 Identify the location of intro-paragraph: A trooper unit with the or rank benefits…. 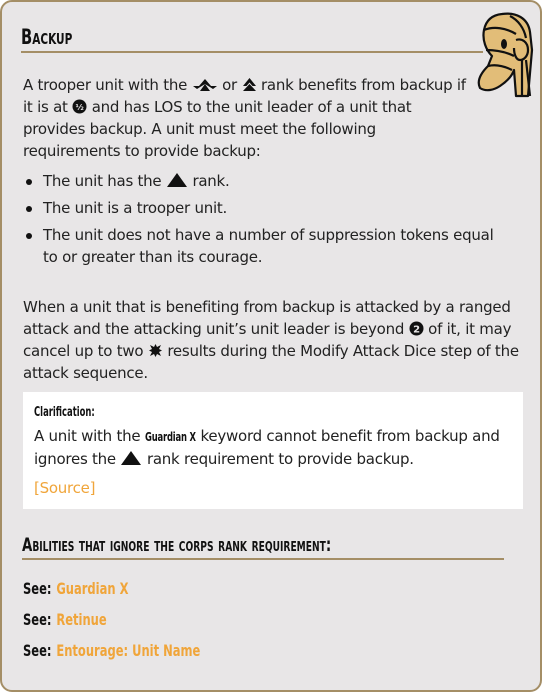
(248, 118).